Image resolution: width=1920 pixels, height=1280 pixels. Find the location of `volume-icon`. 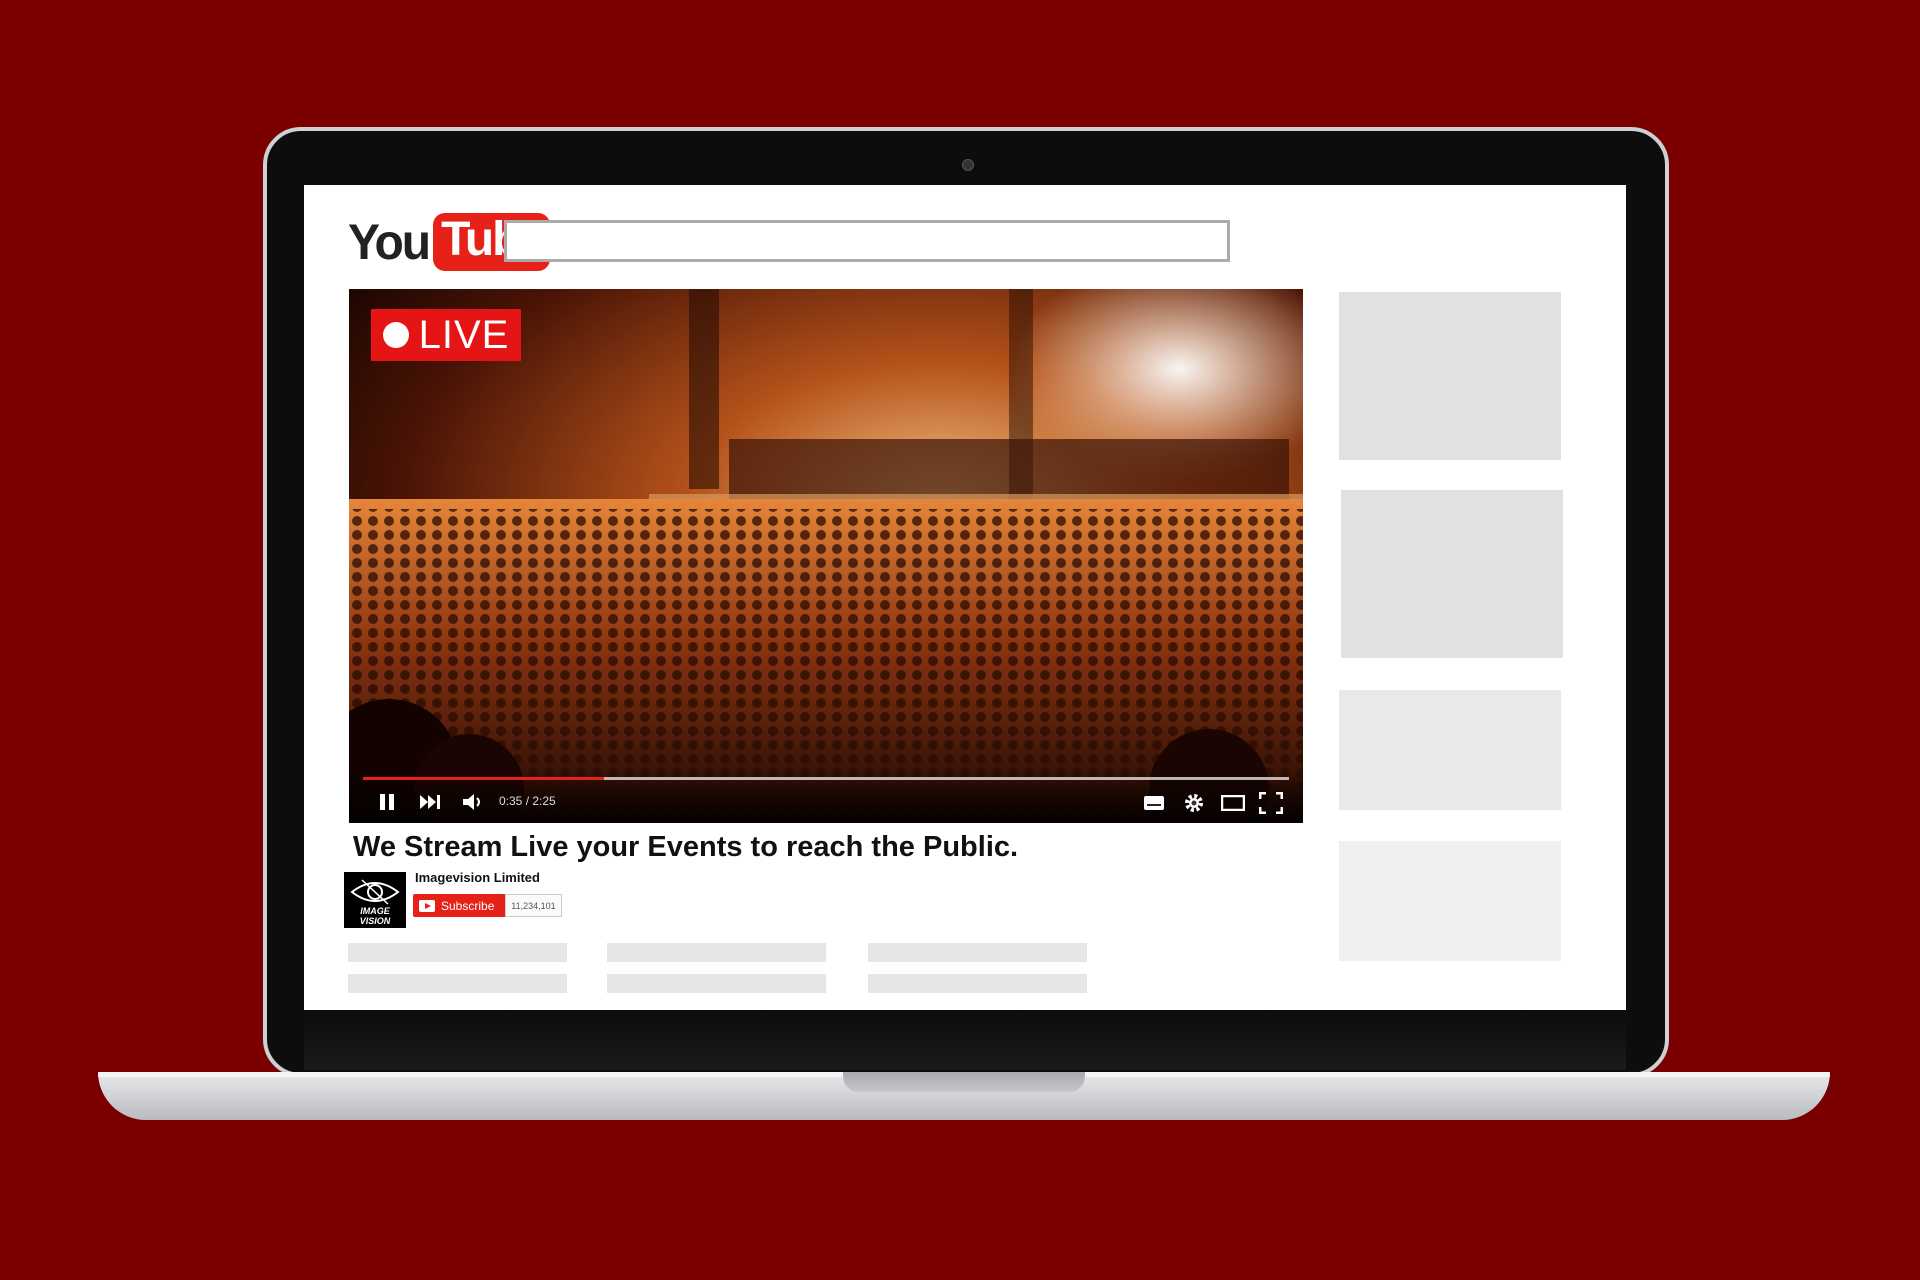

volume-icon is located at coordinates (473, 802).